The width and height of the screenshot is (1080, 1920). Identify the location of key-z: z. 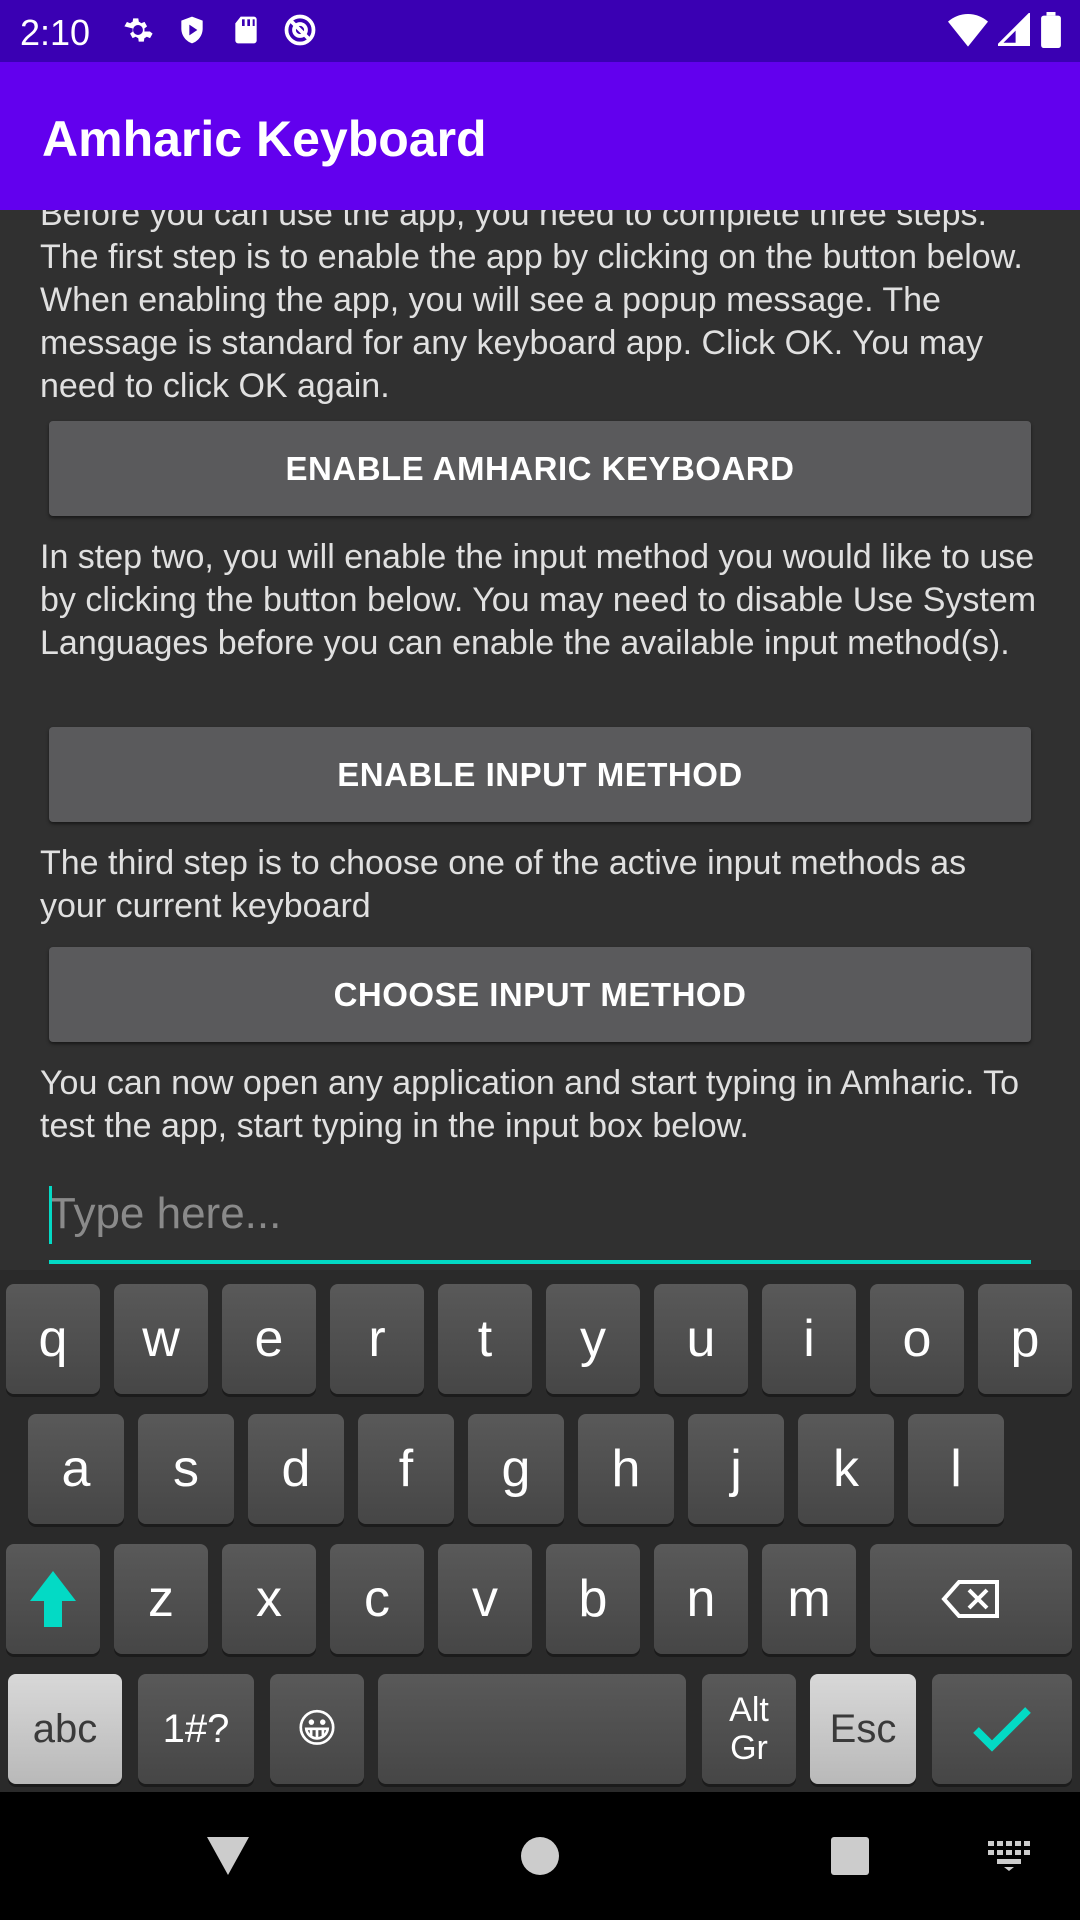
(161, 1599).